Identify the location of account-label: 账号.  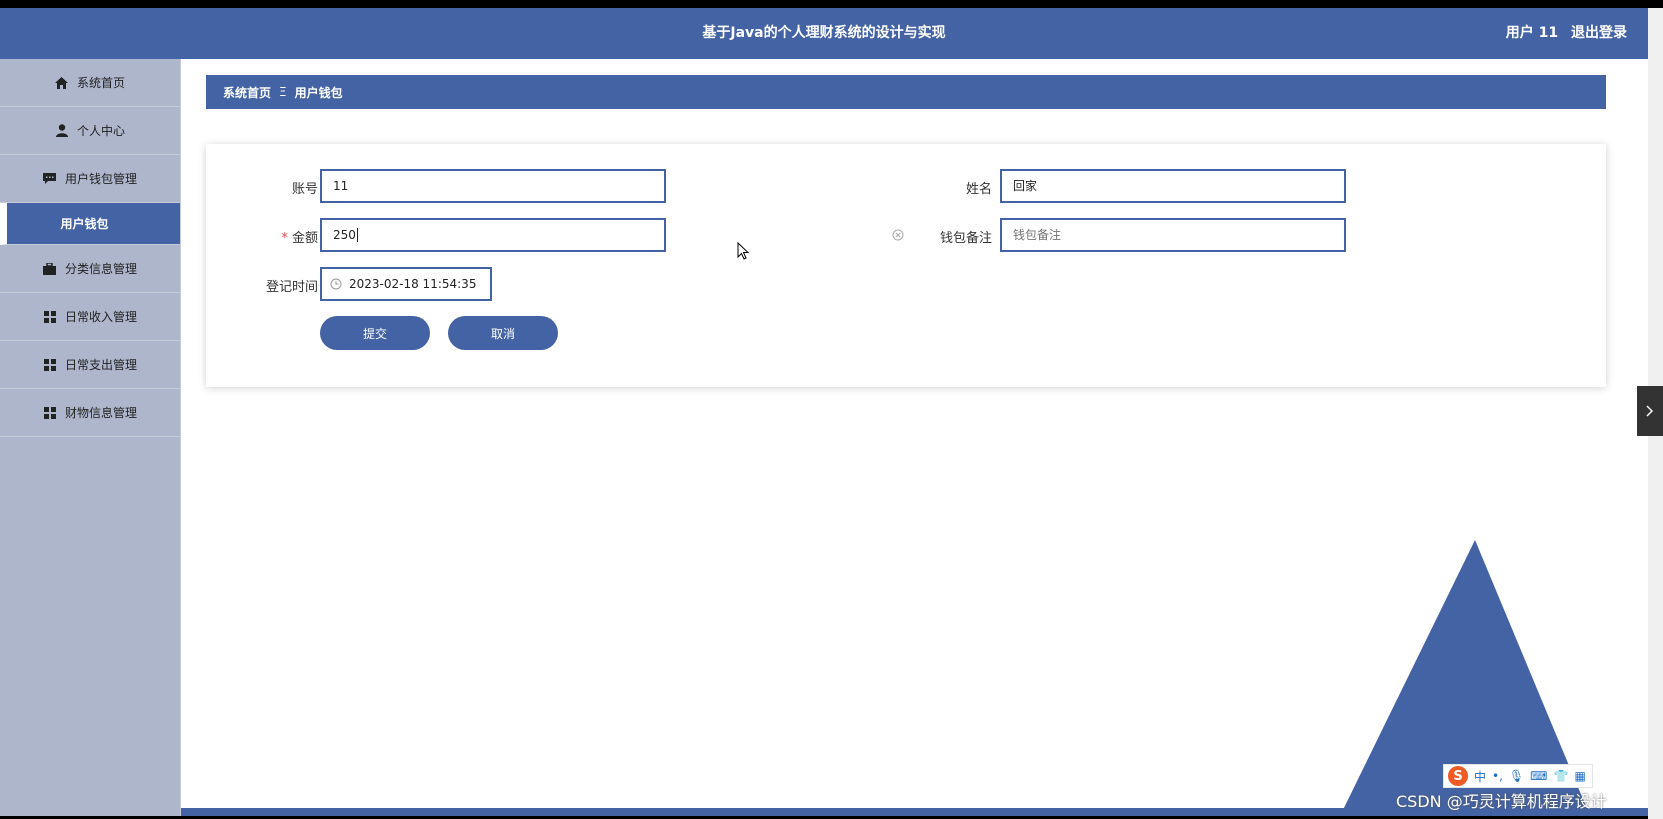
(304, 189).